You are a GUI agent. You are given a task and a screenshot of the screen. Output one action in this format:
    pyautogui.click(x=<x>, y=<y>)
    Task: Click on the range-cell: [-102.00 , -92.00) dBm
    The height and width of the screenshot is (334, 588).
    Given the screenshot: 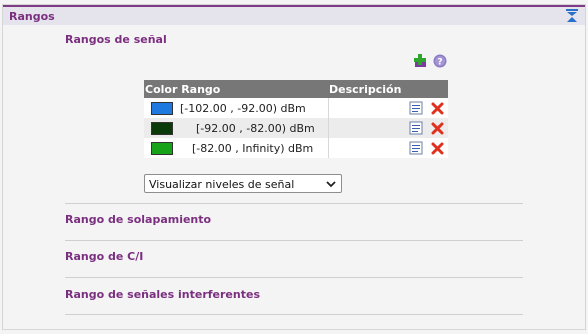 What is the action you would take?
    pyautogui.click(x=243, y=108)
    